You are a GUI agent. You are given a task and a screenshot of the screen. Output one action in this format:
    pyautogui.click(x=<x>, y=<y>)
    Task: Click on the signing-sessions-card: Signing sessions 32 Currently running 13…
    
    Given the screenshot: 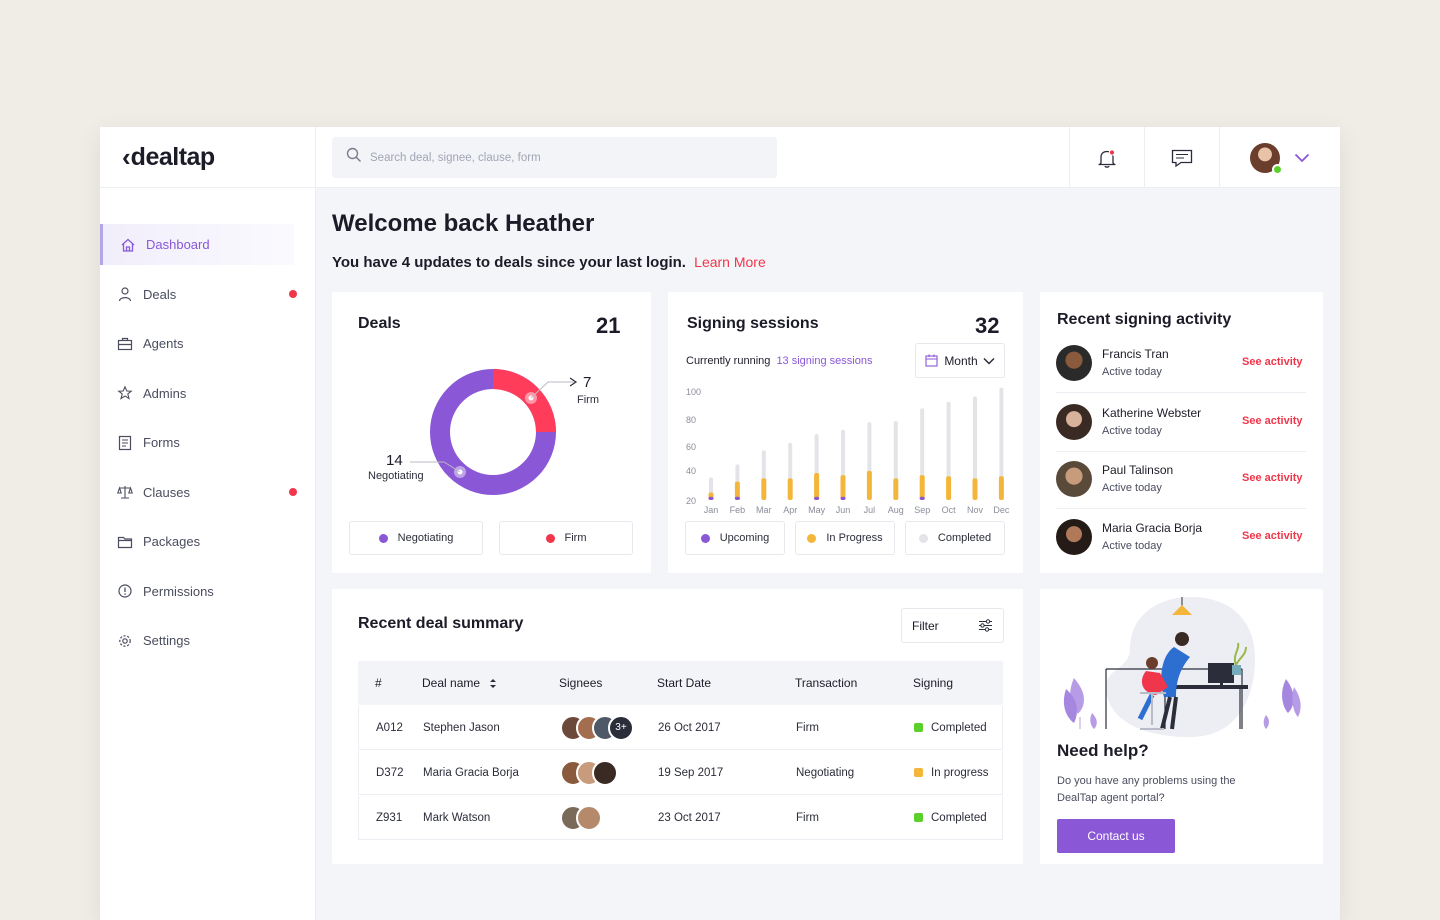 What is the action you would take?
    pyautogui.click(x=845, y=432)
    